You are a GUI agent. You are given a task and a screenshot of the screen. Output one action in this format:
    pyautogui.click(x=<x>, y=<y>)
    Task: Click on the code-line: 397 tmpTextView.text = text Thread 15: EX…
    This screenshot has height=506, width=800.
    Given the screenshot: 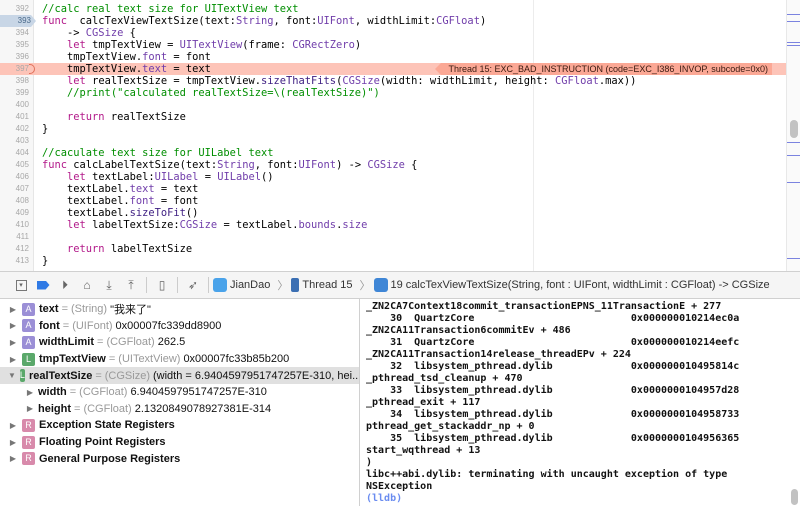 What is the action you would take?
    pyautogui.click(x=393, y=69)
    